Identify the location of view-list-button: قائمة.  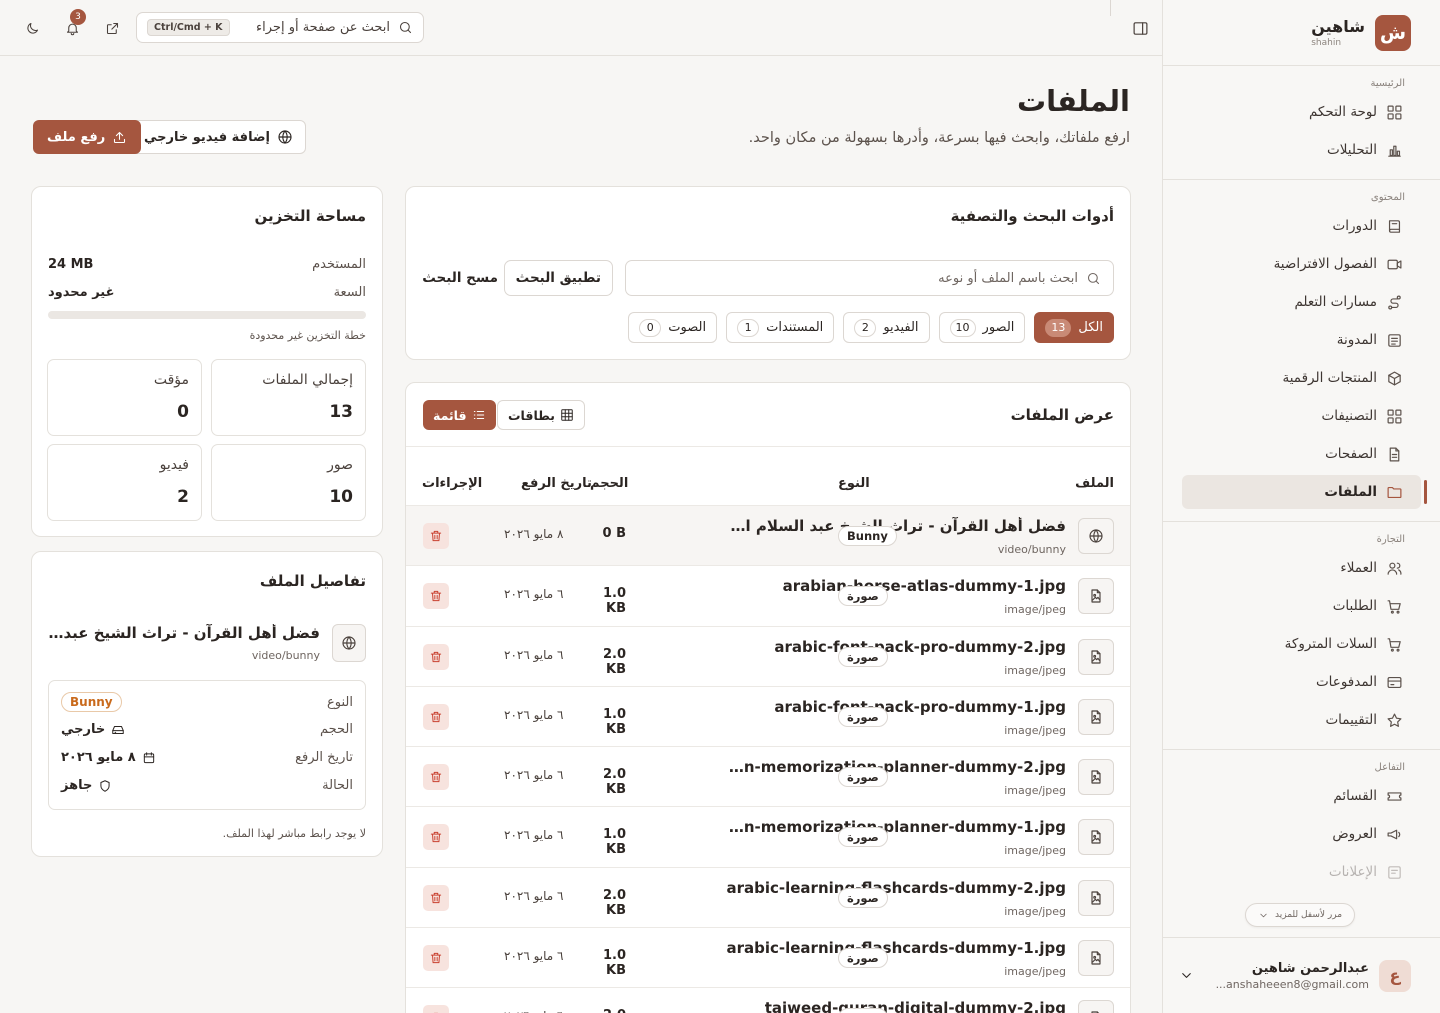
(459, 415).